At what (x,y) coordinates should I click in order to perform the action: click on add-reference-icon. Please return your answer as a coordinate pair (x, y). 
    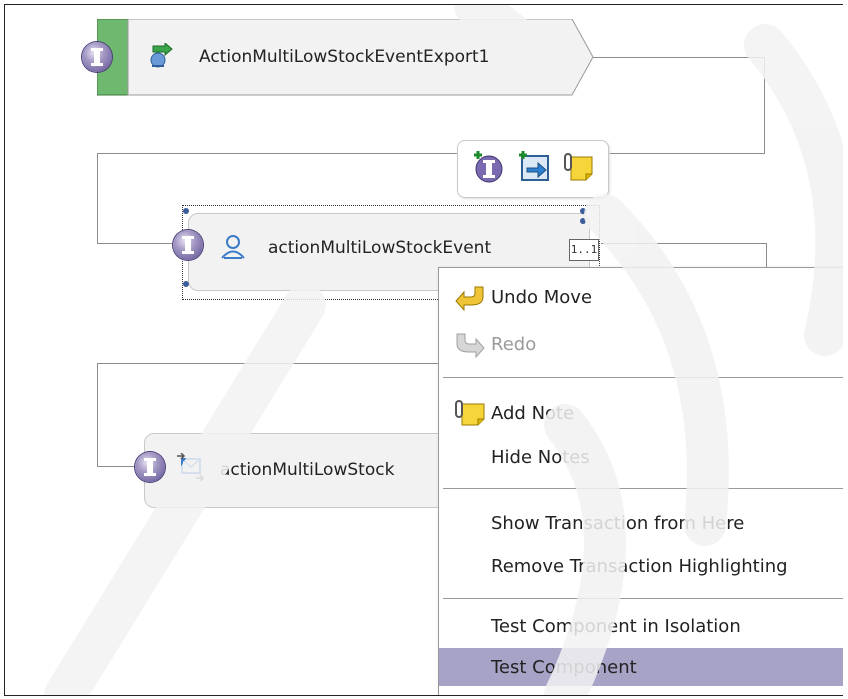
    Looking at the image, I should click on (535, 167).